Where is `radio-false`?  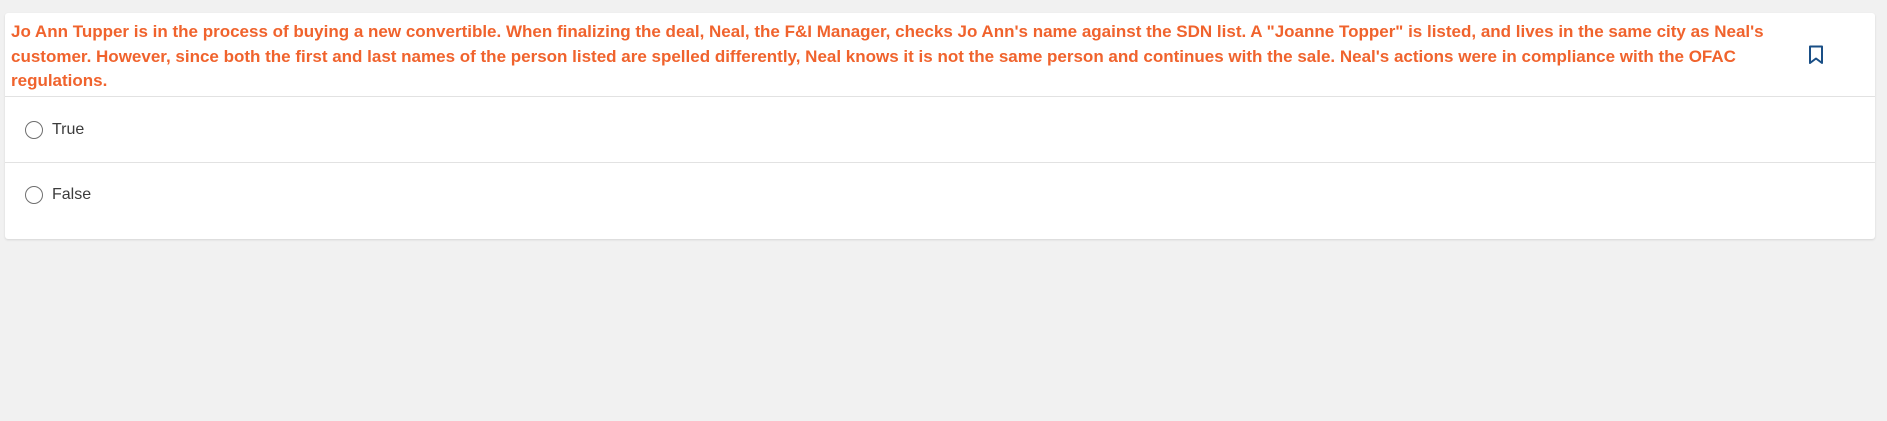
radio-false is located at coordinates (34, 195).